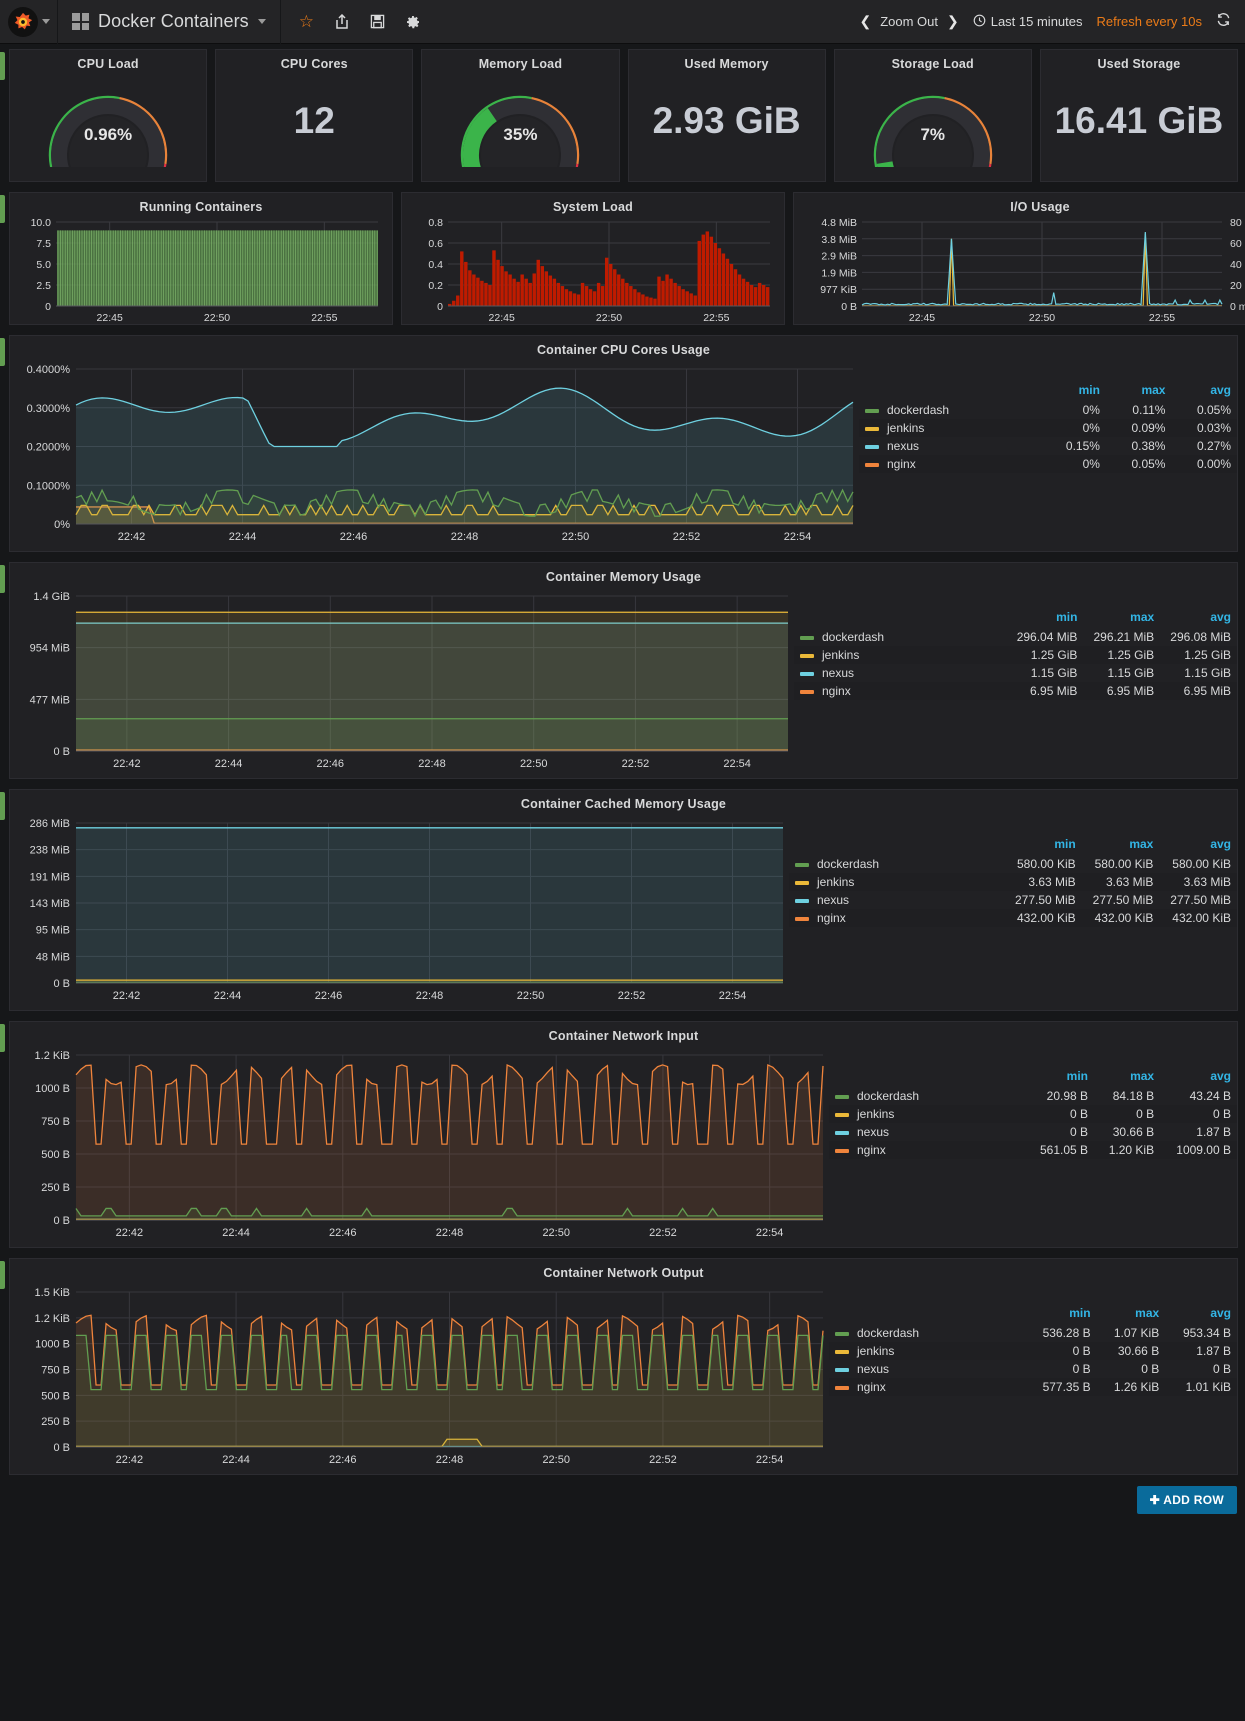  Describe the element at coordinates (1048, 410) in the screenshot. I see `legend-row: dockerdash 0% 0.11% 0.05%` at that location.